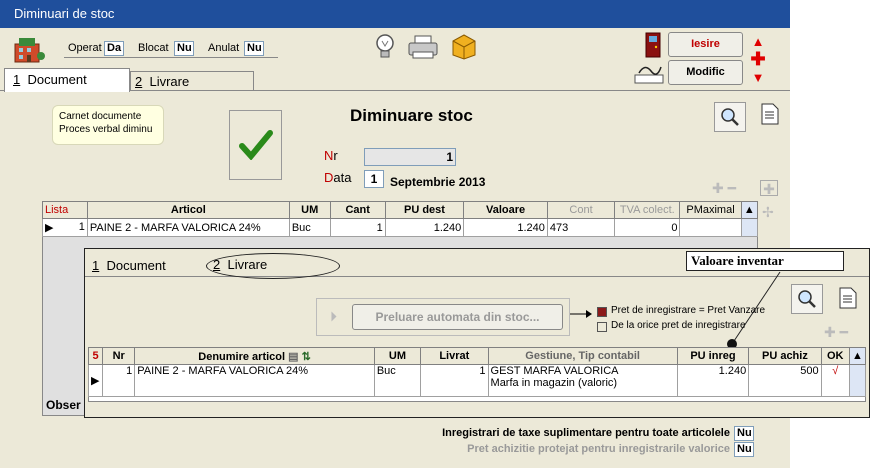 The image size is (870, 468). What do you see at coordinates (835, 380) in the screenshot?
I see `cell-ok: √` at bounding box center [835, 380].